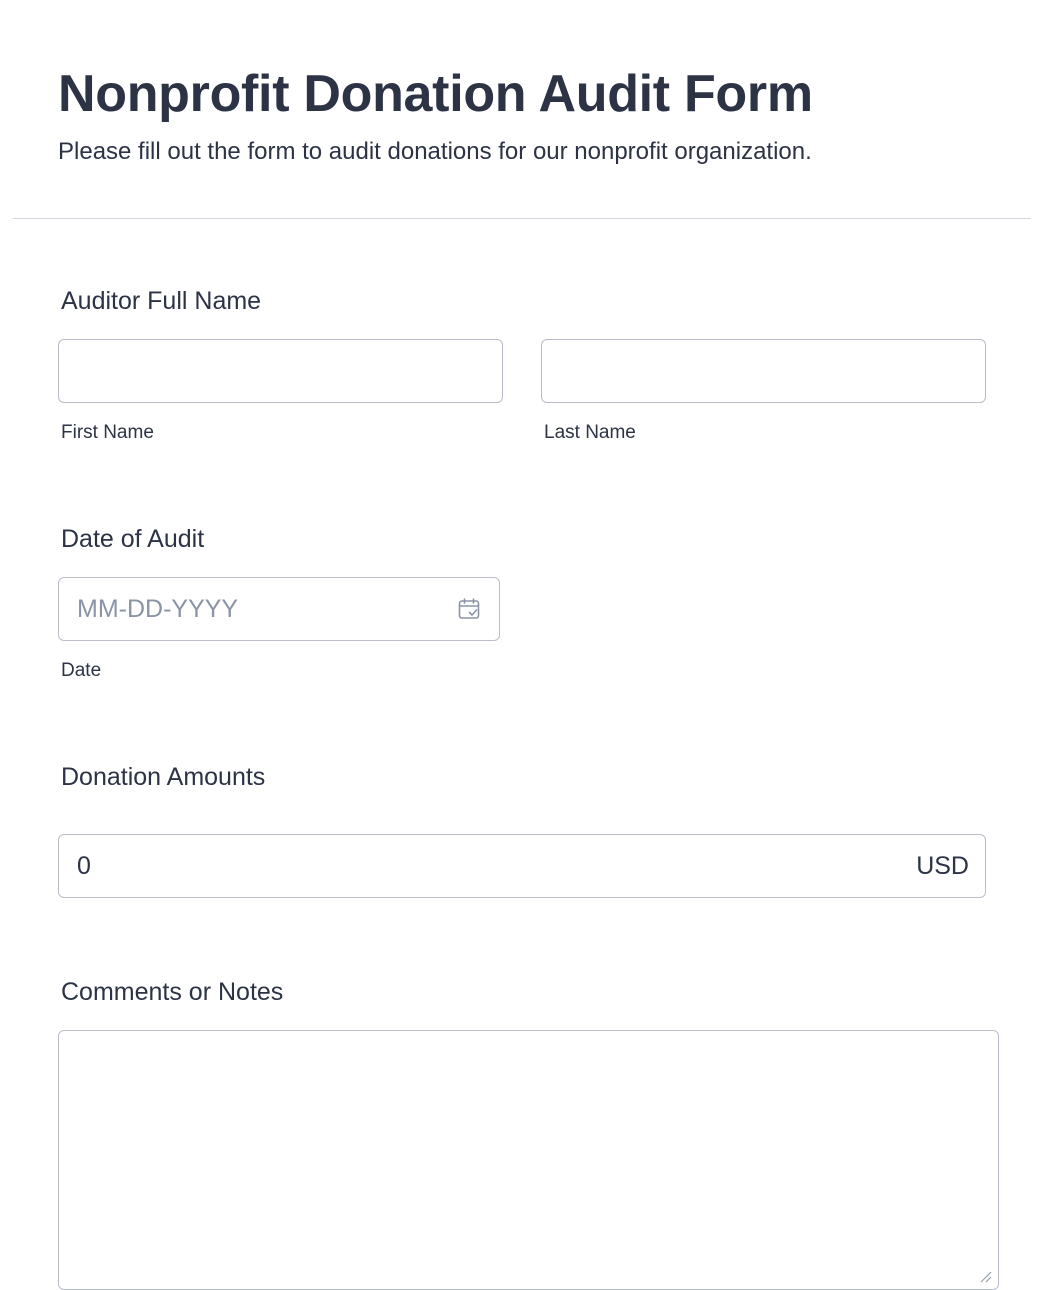 The width and height of the screenshot is (1044, 1290). I want to click on audit-date-input: MM-DD-YYYY, so click(279, 609).